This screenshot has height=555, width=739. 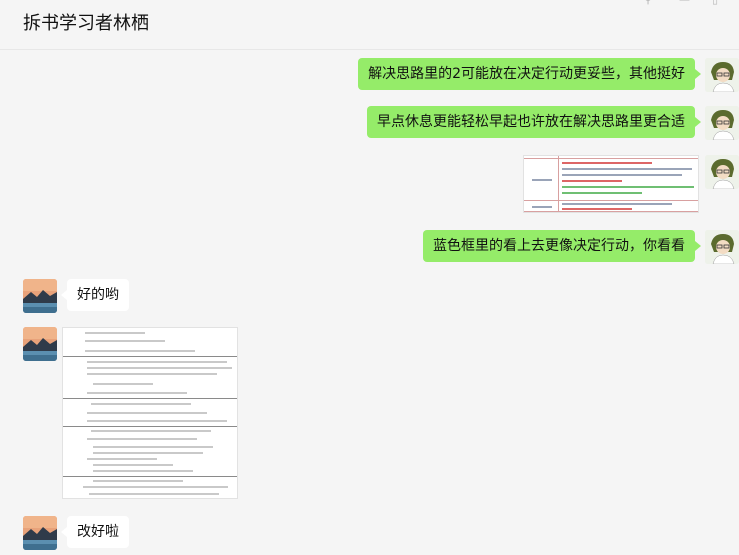 I want to click on pin-icon: ⚲, so click(x=648, y=3).